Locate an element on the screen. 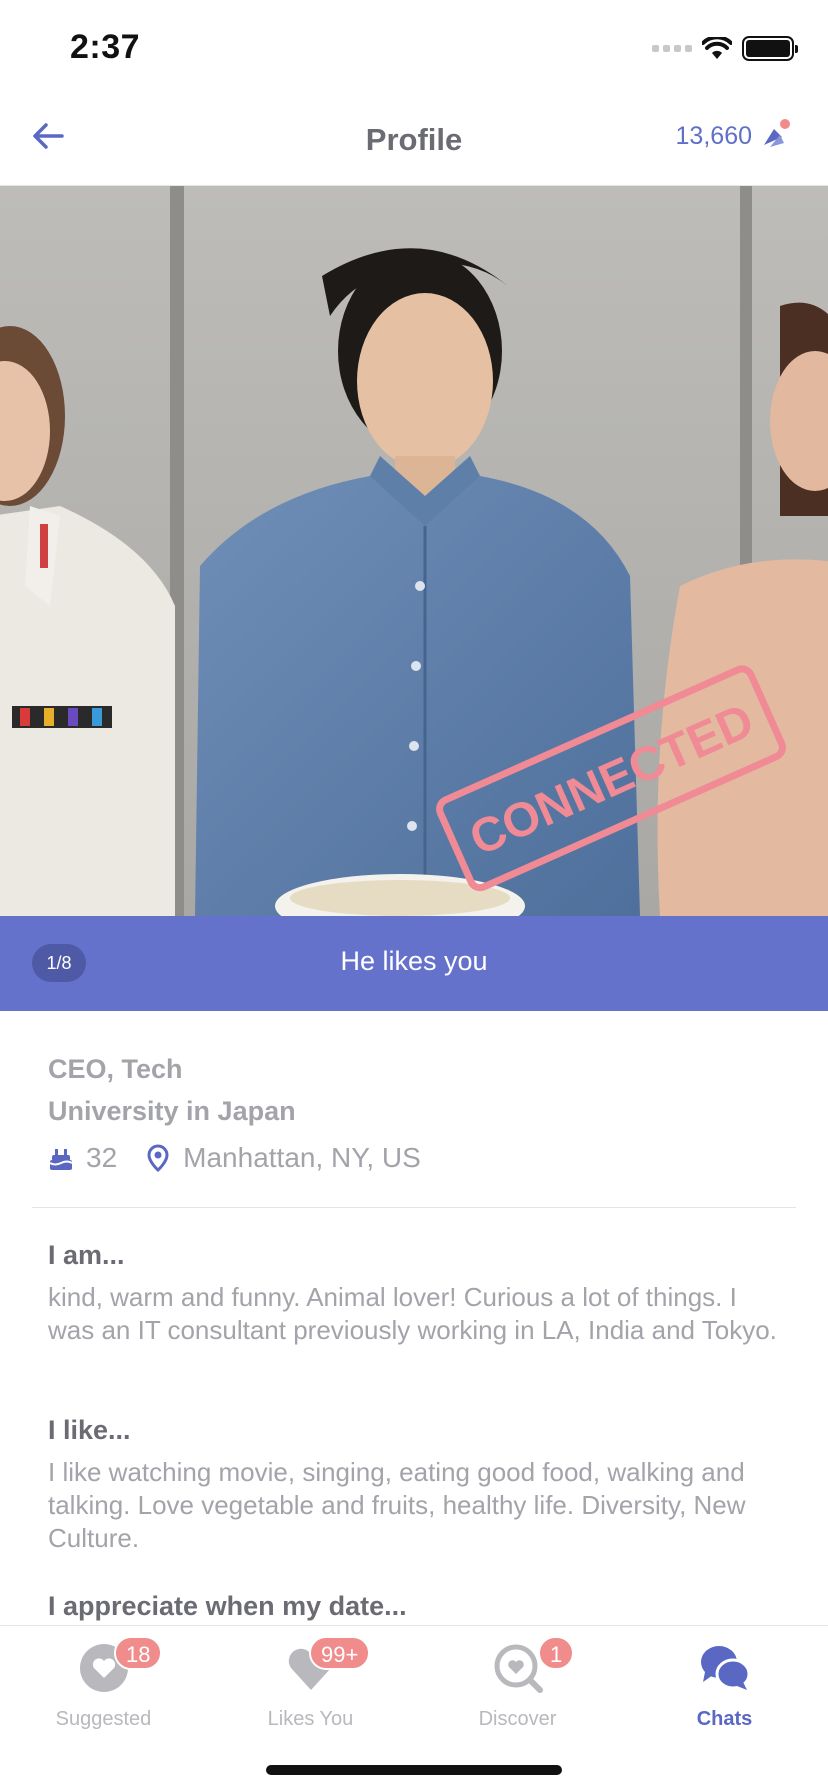 The width and height of the screenshot is (828, 1792). tab-likes-you: 99+ Likes You is located at coordinates (310, 1686).